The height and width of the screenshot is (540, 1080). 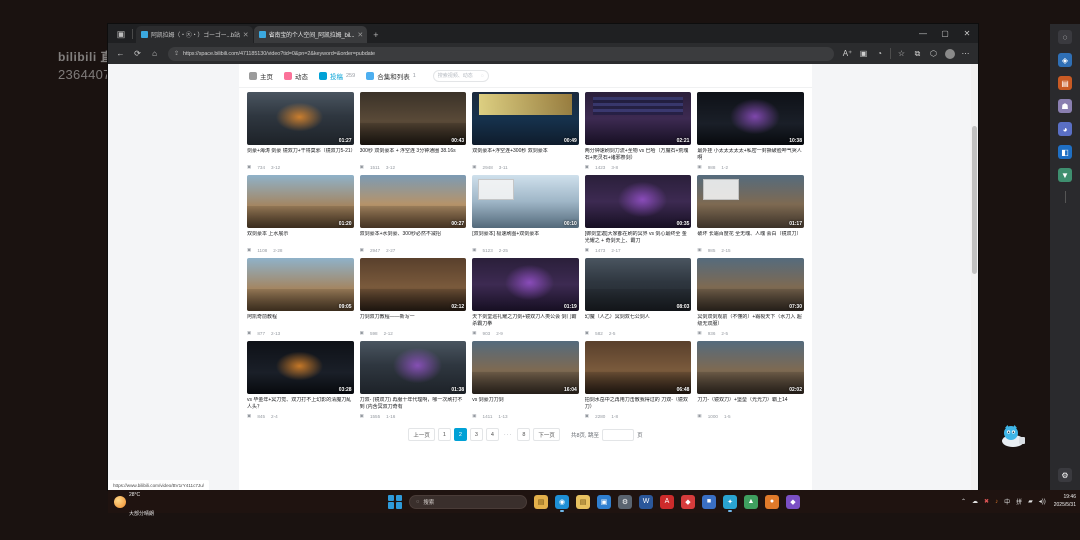 What do you see at coordinates (847, 53) in the screenshot?
I see `read-aloud-icon: A⁺` at bounding box center [847, 53].